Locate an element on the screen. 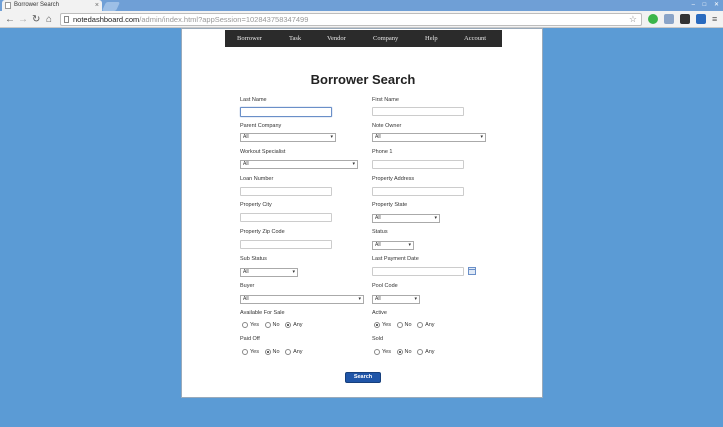 The image size is (723, 427). nav-help: Help is located at coordinates (431, 38).